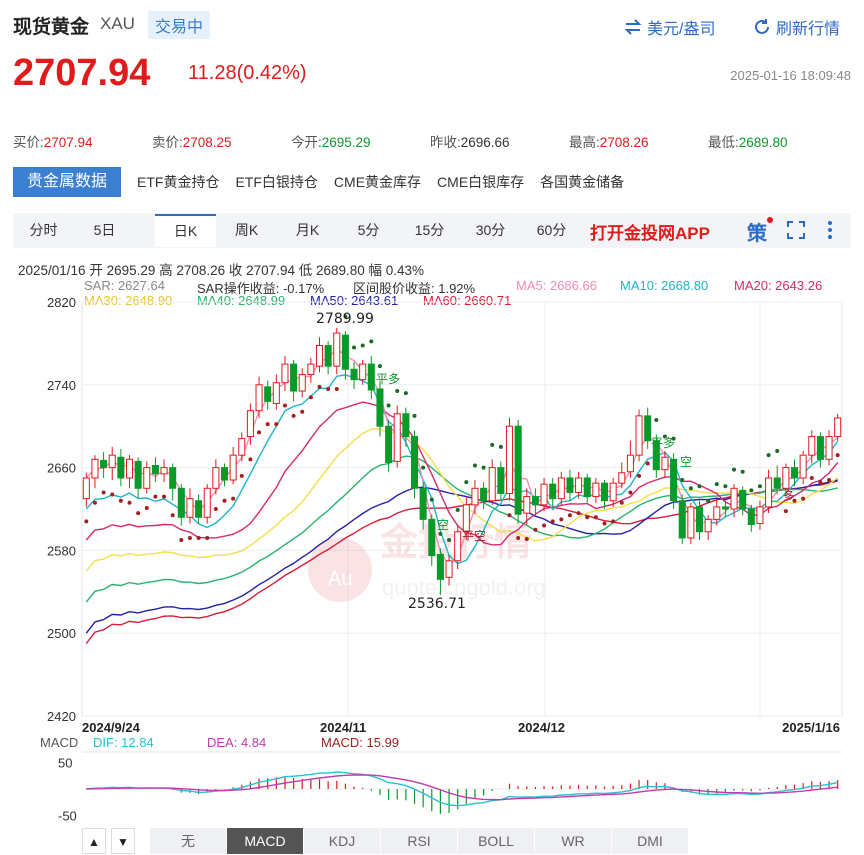  What do you see at coordinates (61, 550) in the screenshot?
I see `y-tick-label: 2580` at bounding box center [61, 550].